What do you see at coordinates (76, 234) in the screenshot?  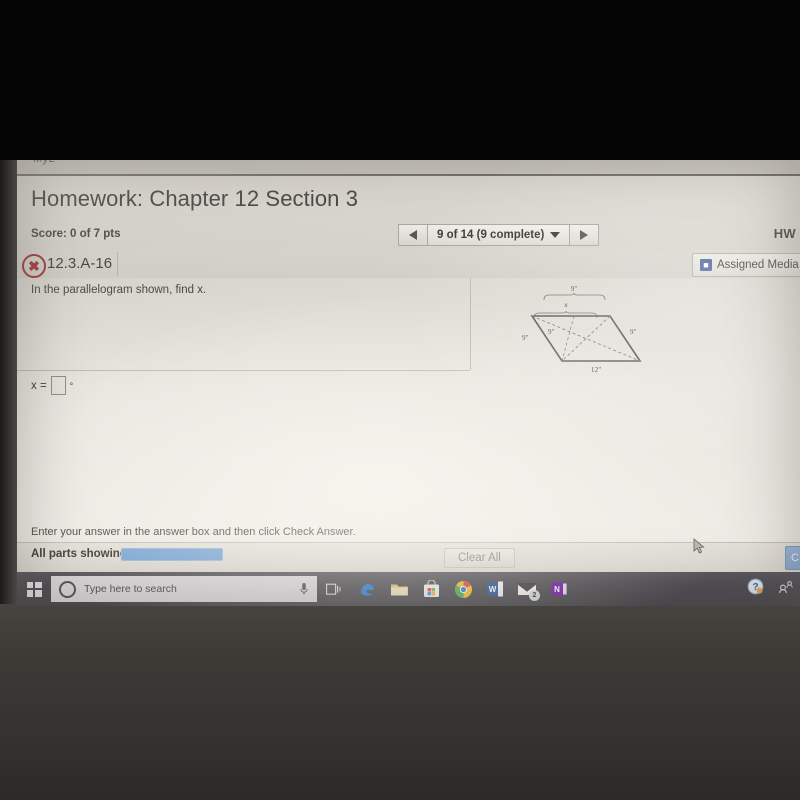 I see `score-label: Score: 0 of 7 pts` at bounding box center [76, 234].